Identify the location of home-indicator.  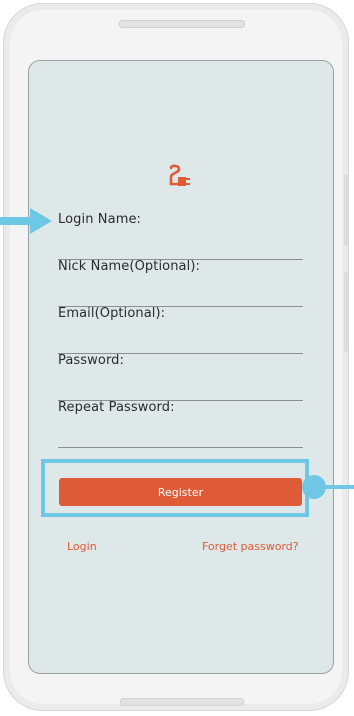
(182, 702).